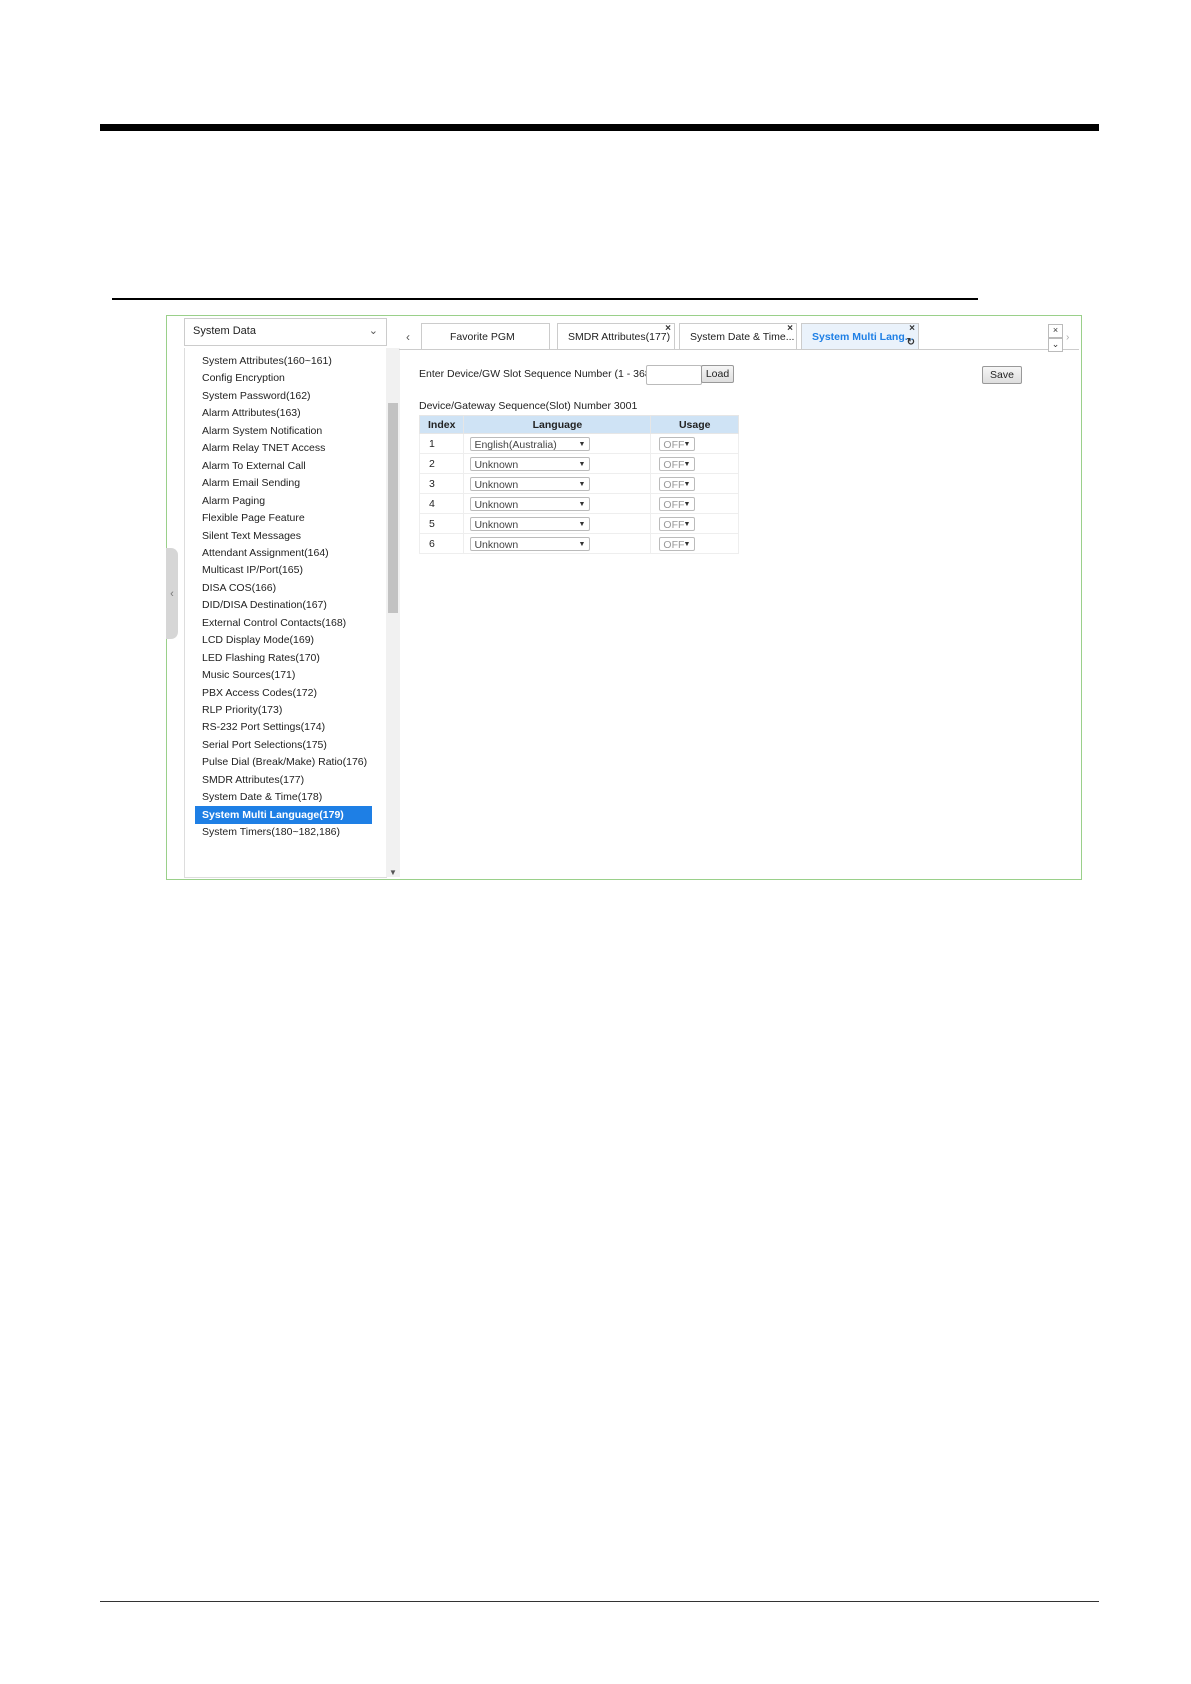 The height and width of the screenshot is (1684, 1191). What do you see at coordinates (283, 832) in the screenshot?
I see `sidebar-item: System Timers(180~182,186)` at bounding box center [283, 832].